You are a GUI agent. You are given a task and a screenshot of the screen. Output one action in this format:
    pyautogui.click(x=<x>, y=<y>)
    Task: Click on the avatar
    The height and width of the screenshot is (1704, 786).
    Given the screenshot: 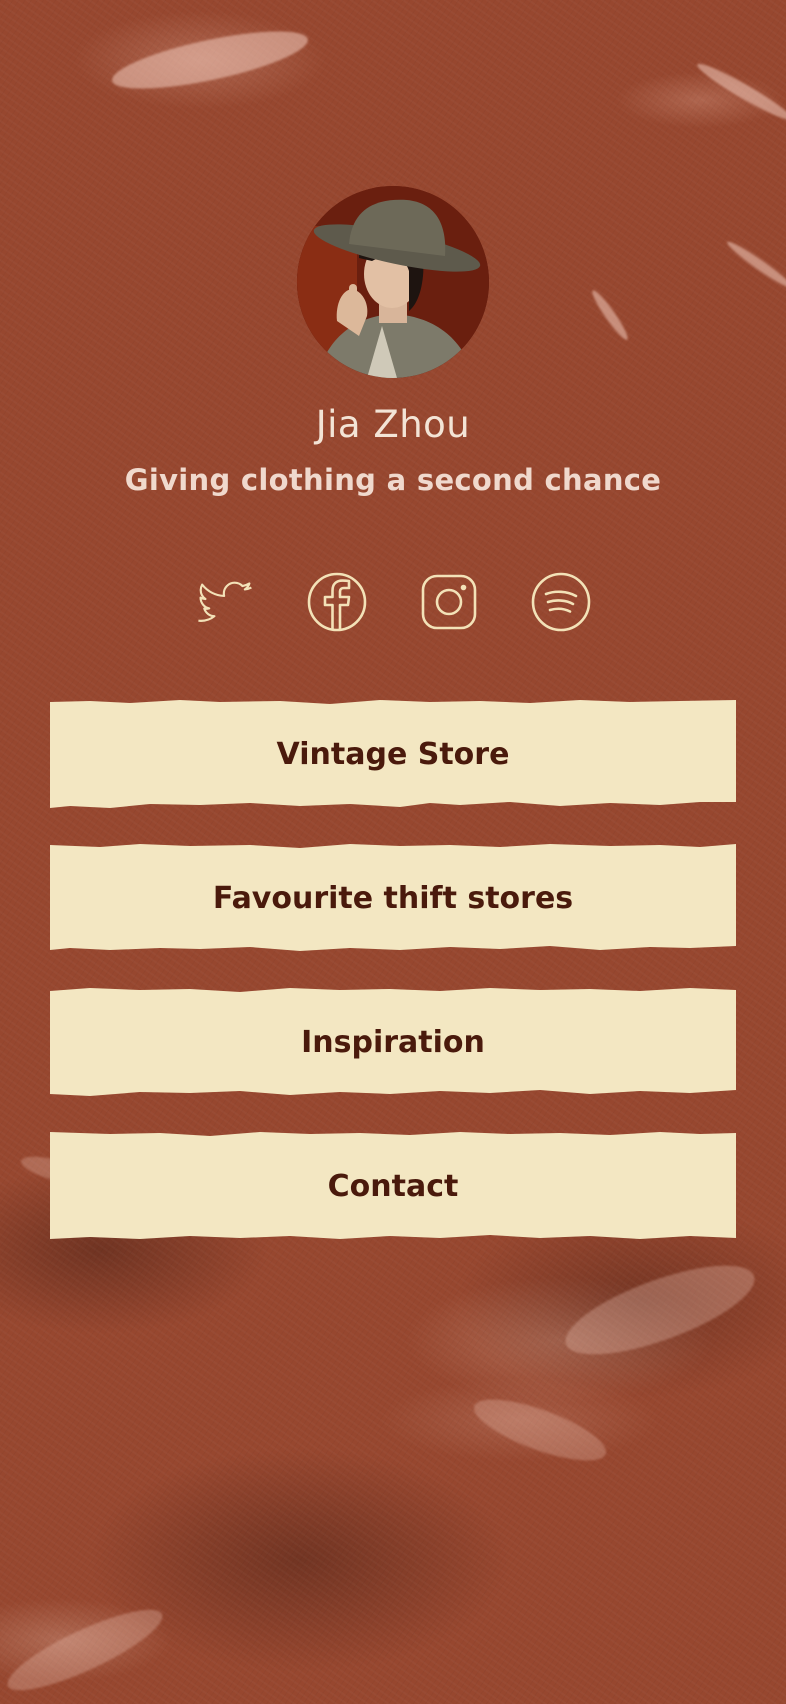 What is the action you would take?
    pyautogui.click(x=393, y=282)
    